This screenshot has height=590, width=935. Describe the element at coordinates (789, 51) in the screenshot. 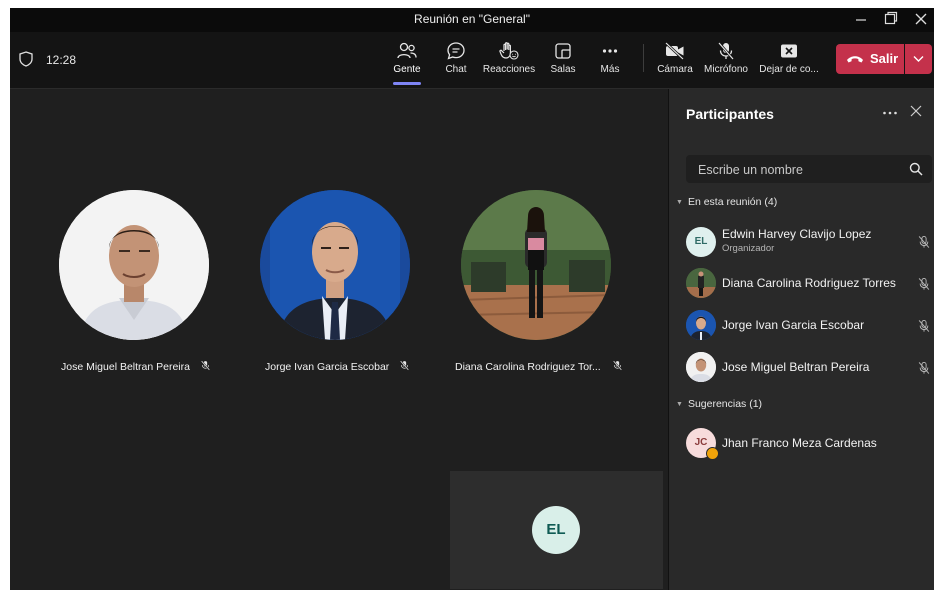

I see `stop-share-icon` at that location.